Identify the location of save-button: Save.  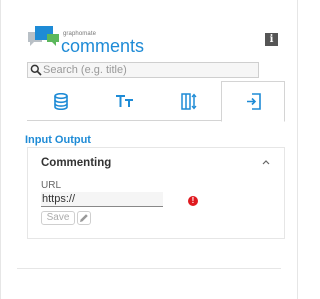
(58, 218).